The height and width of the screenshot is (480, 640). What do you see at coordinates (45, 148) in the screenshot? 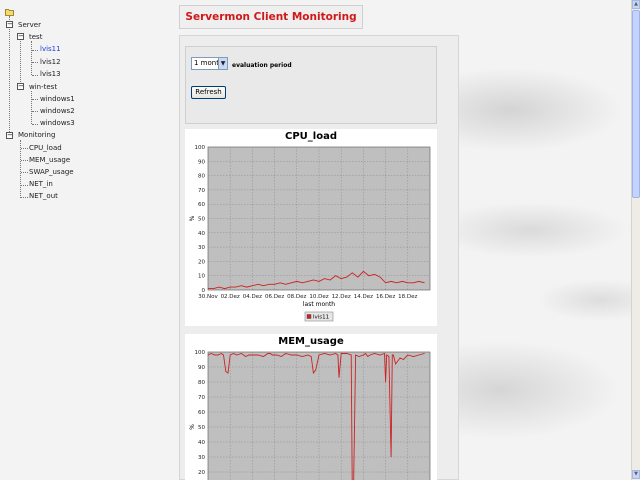
I see `tree-node-cpu-load: CPU_load` at bounding box center [45, 148].